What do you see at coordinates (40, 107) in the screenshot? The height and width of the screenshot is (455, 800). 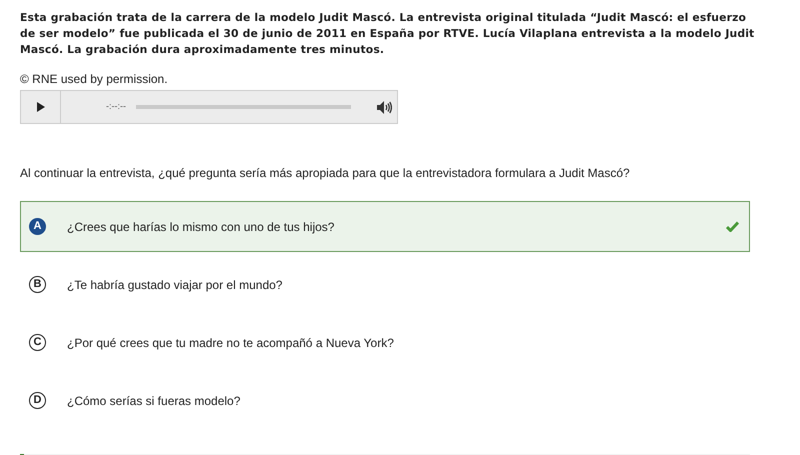 I see `play-icon` at bounding box center [40, 107].